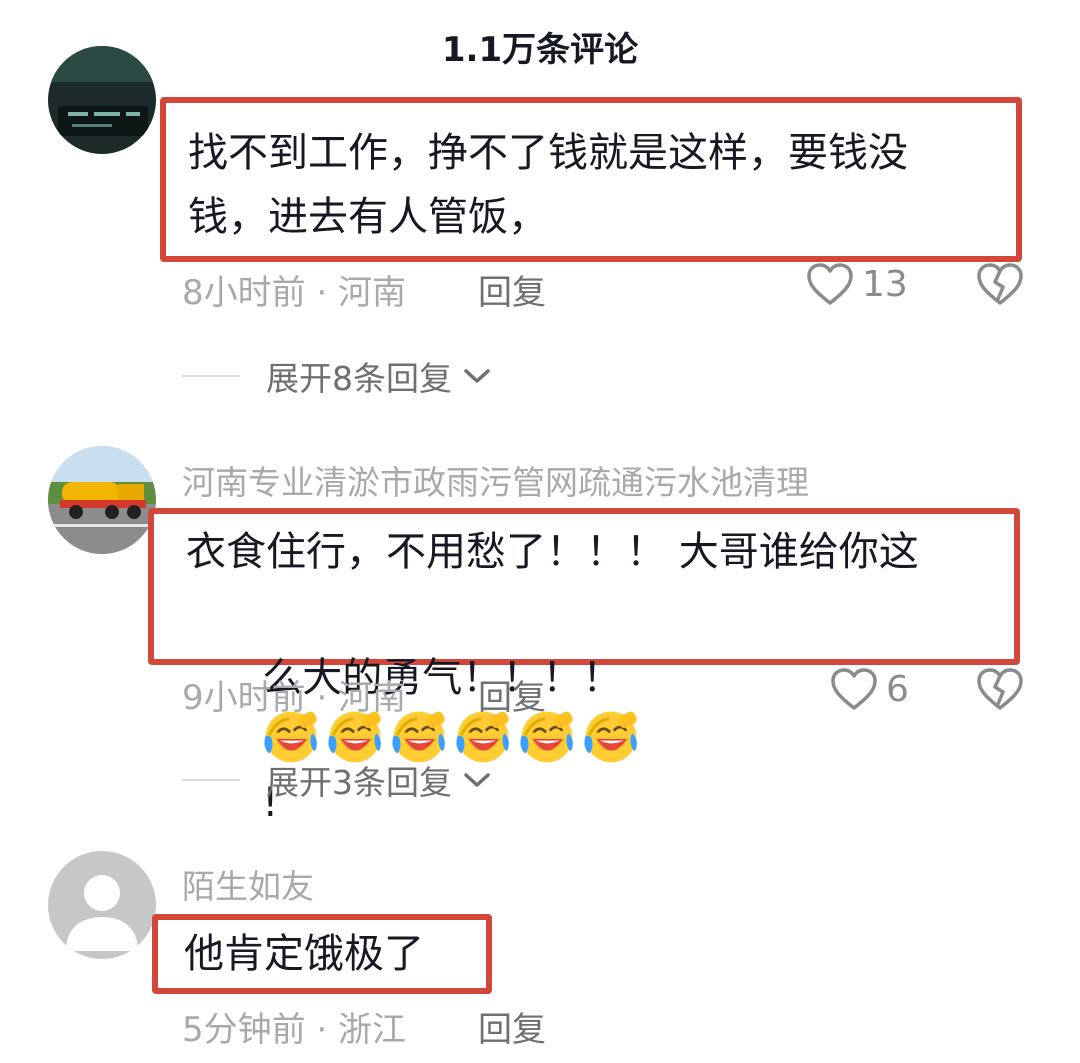 The width and height of the screenshot is (1080, 1063). I want to click on comment-text-line-2: 么大的勇气！！！！ !, so click(416, 740).